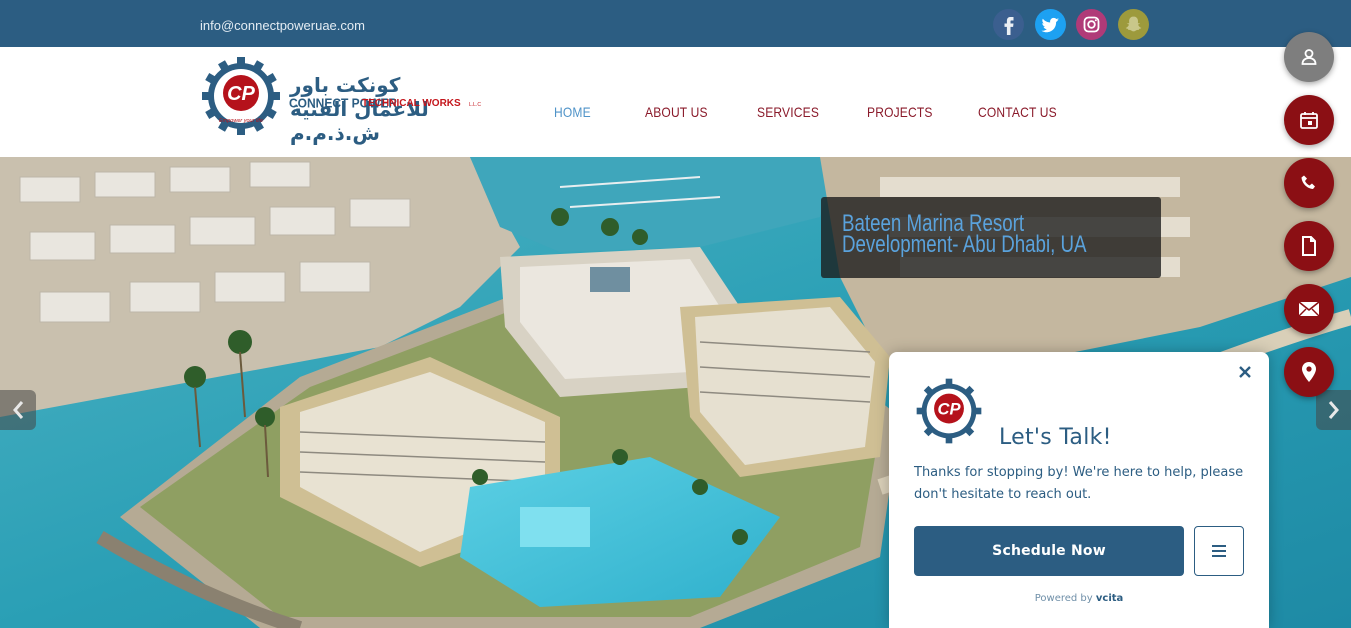 The image size is (1351, 628). Describe the element at coordinates (411, 103) in the screenshot. I see `logo-english-subtitle: TECHNICAL WORKS` at that location.